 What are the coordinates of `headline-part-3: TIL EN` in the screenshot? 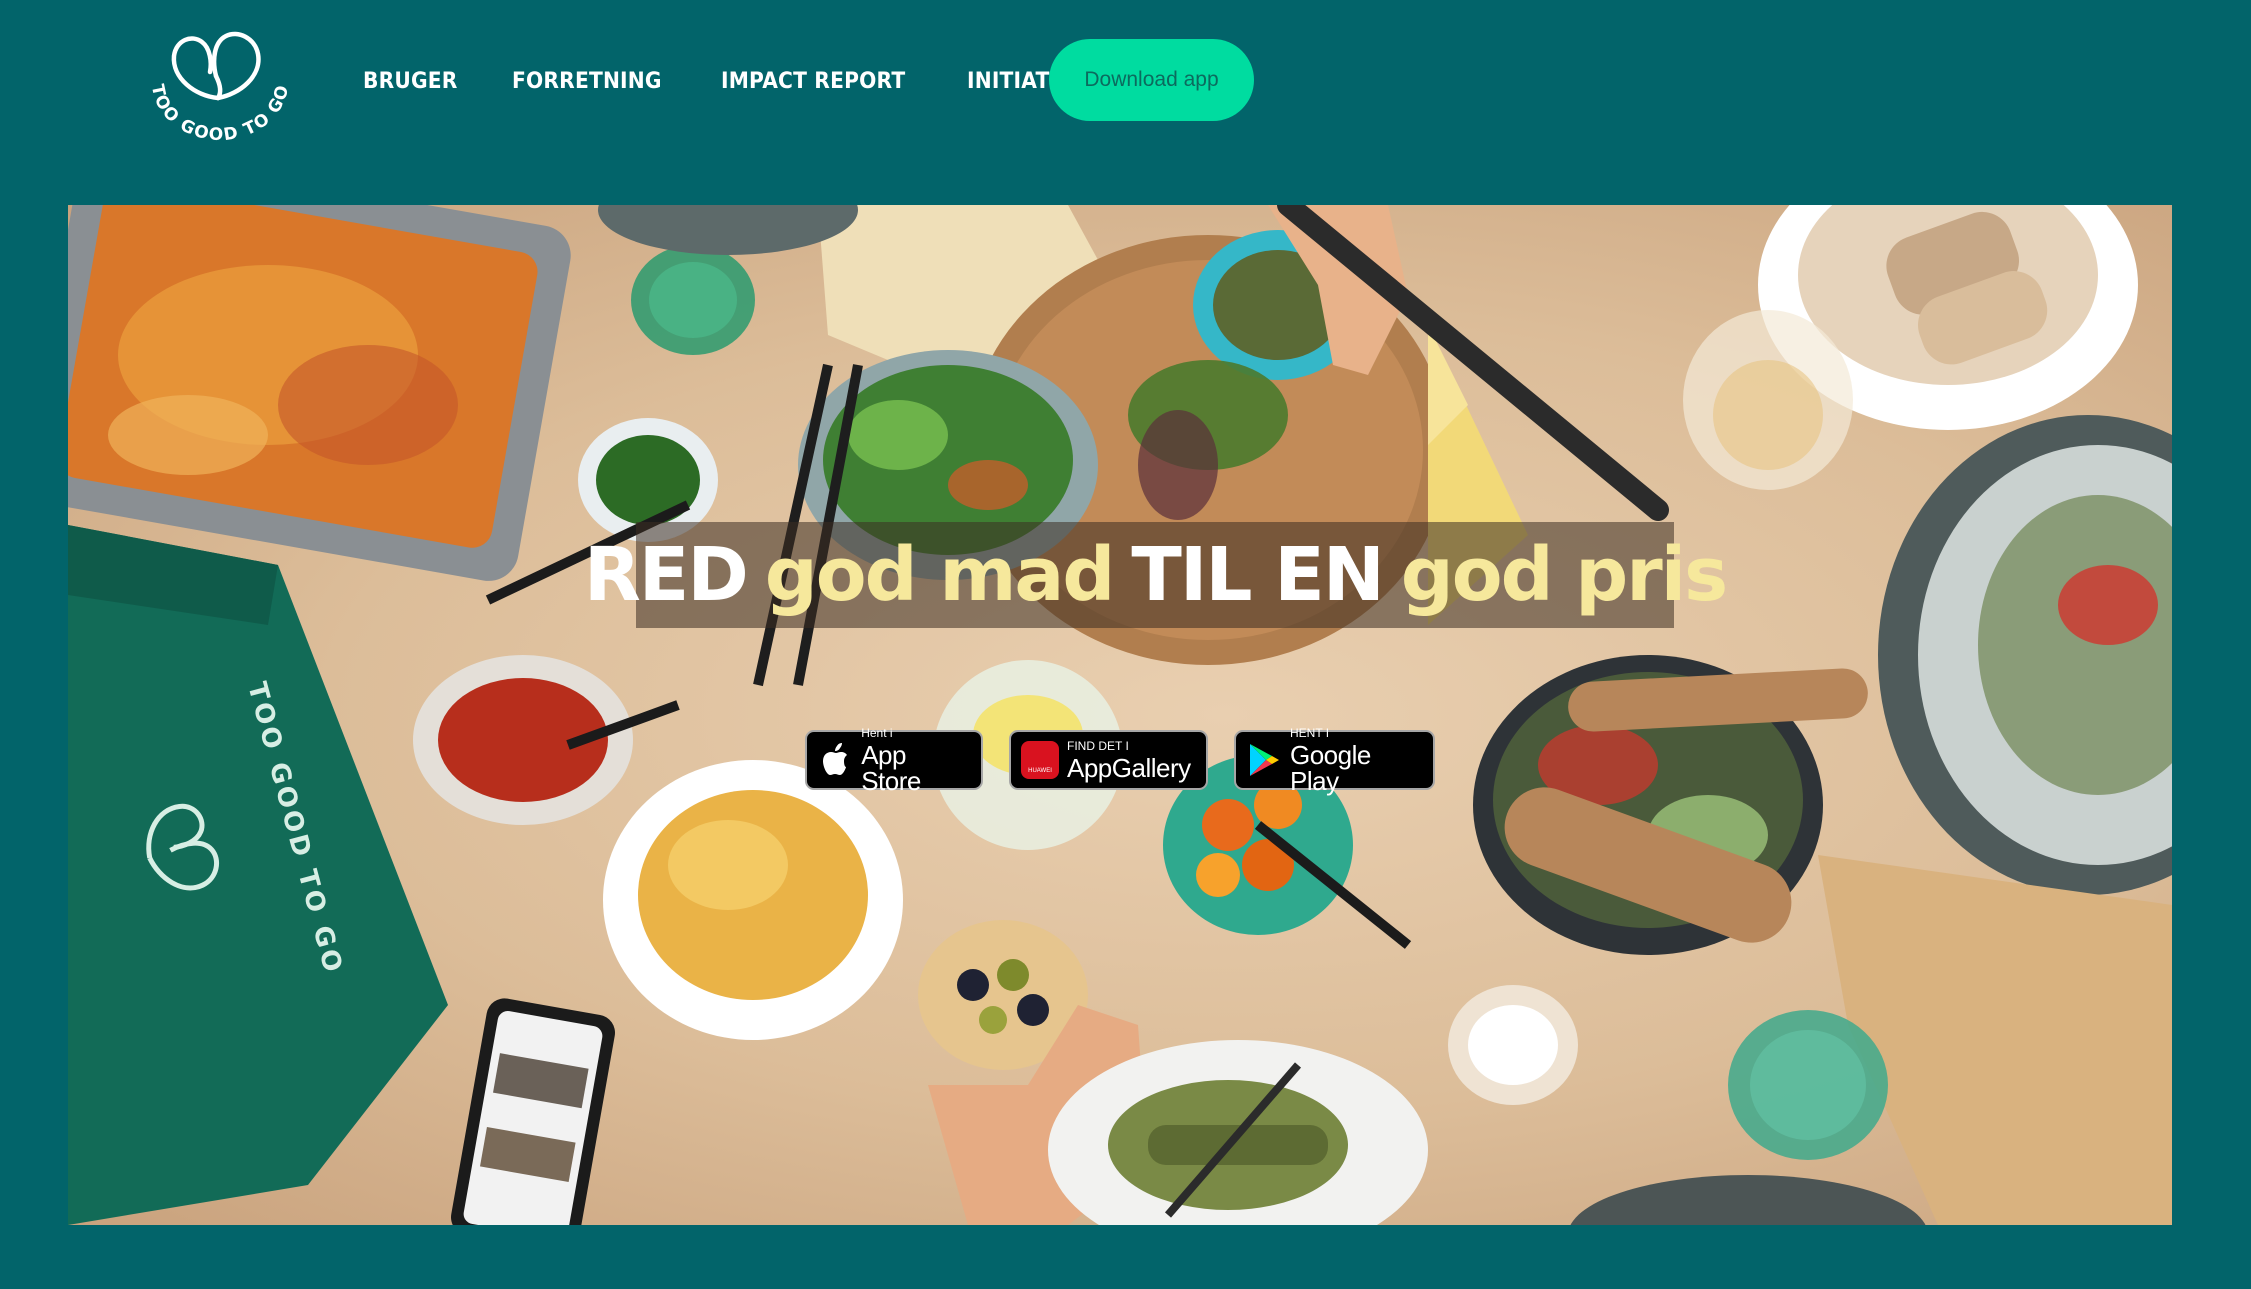 It's located at (1257, 575).